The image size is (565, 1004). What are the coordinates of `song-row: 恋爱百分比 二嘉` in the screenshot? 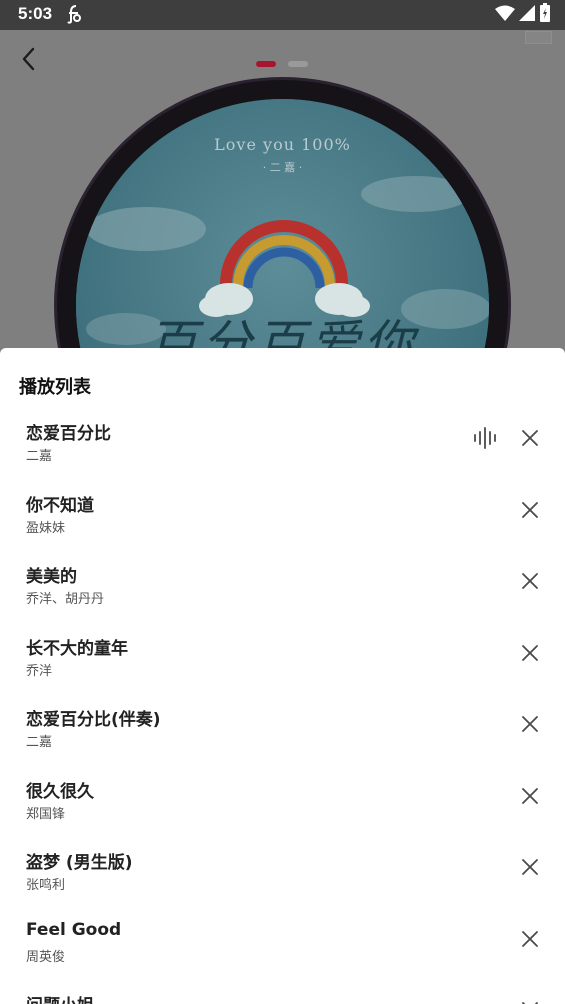 It's located at (282, 432).